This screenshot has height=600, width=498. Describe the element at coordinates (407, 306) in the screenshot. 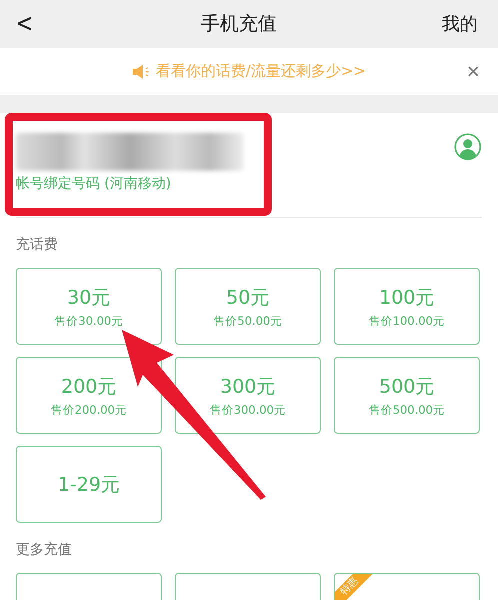

I see `recharge-option: 100元 售价100.00元` at that location.